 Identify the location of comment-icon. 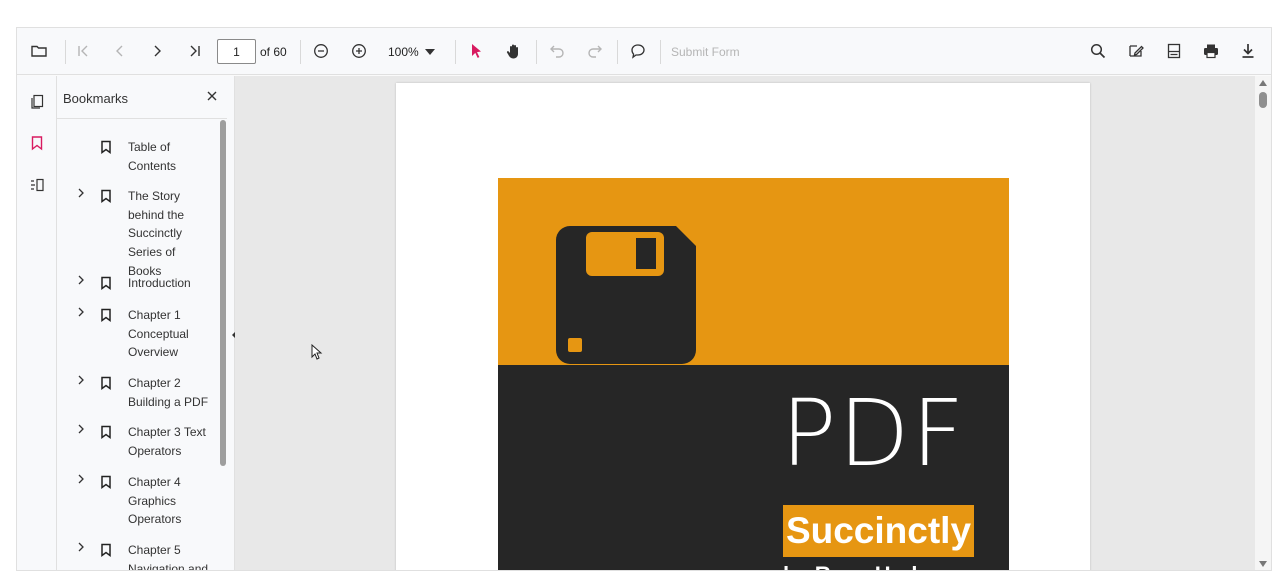
(638, 51).